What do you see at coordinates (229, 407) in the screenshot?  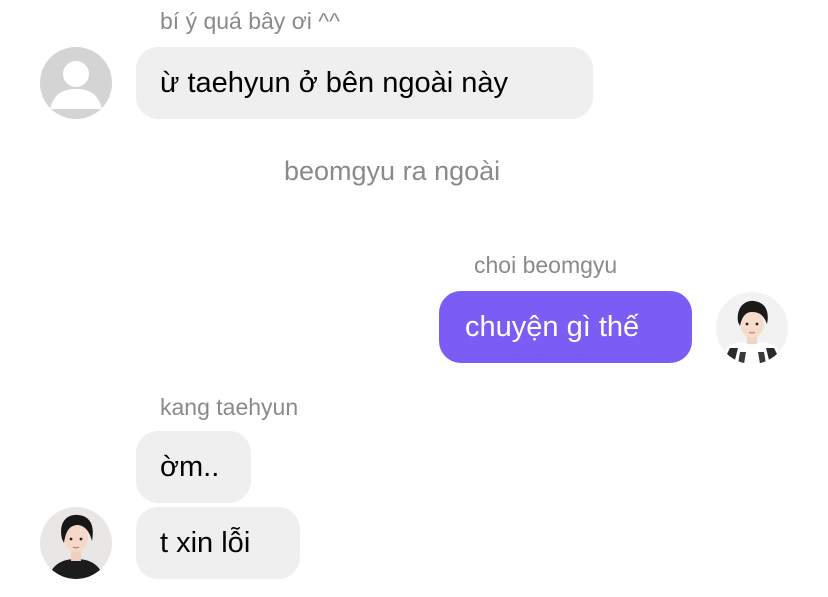 I see `sender-name: kang taehyun` at bounding box center [229, 407].